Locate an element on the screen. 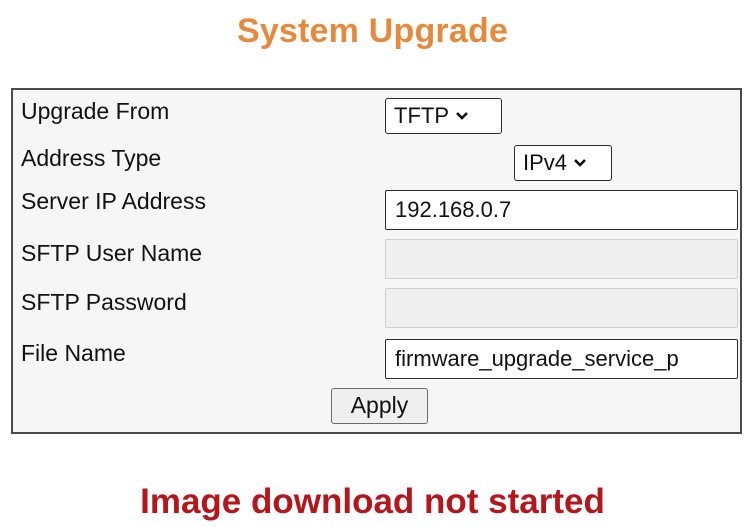 The image size is (745, 527). page-title: System Upgrade is located at coordinates (372, 31).